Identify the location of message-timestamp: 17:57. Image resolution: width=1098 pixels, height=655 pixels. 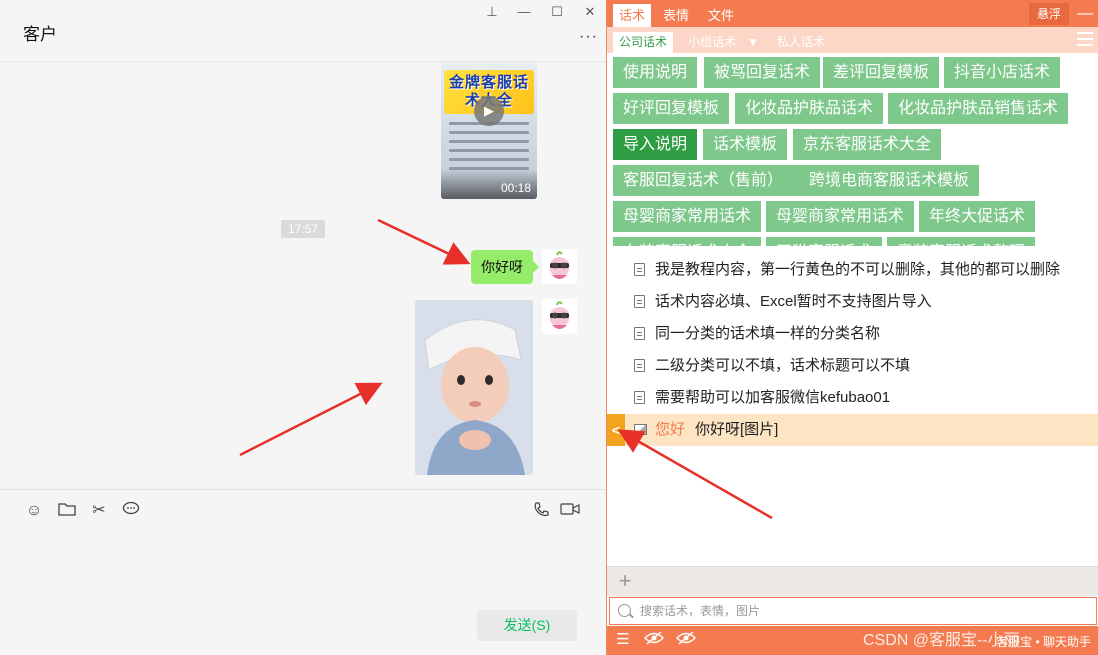
(303, 229).